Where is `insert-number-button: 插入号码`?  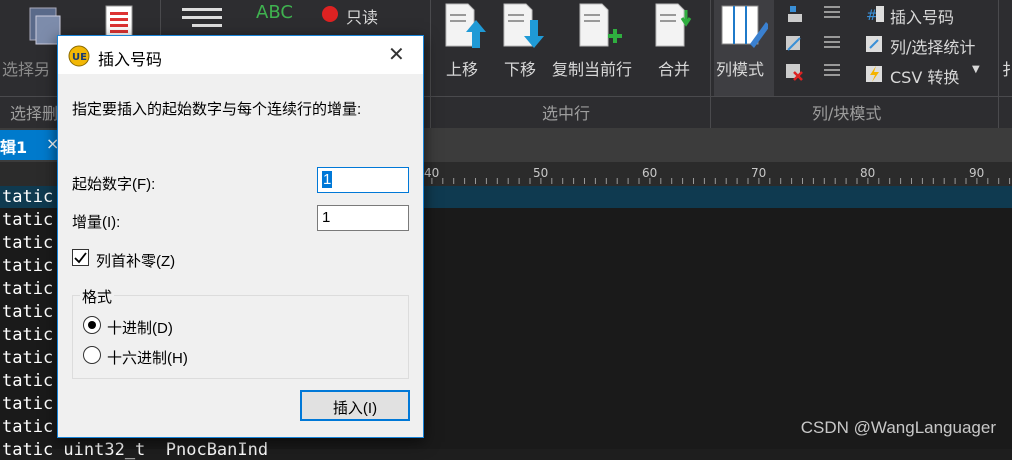
insert-number-button: 插入号码 is located at coordinates (922, 16).